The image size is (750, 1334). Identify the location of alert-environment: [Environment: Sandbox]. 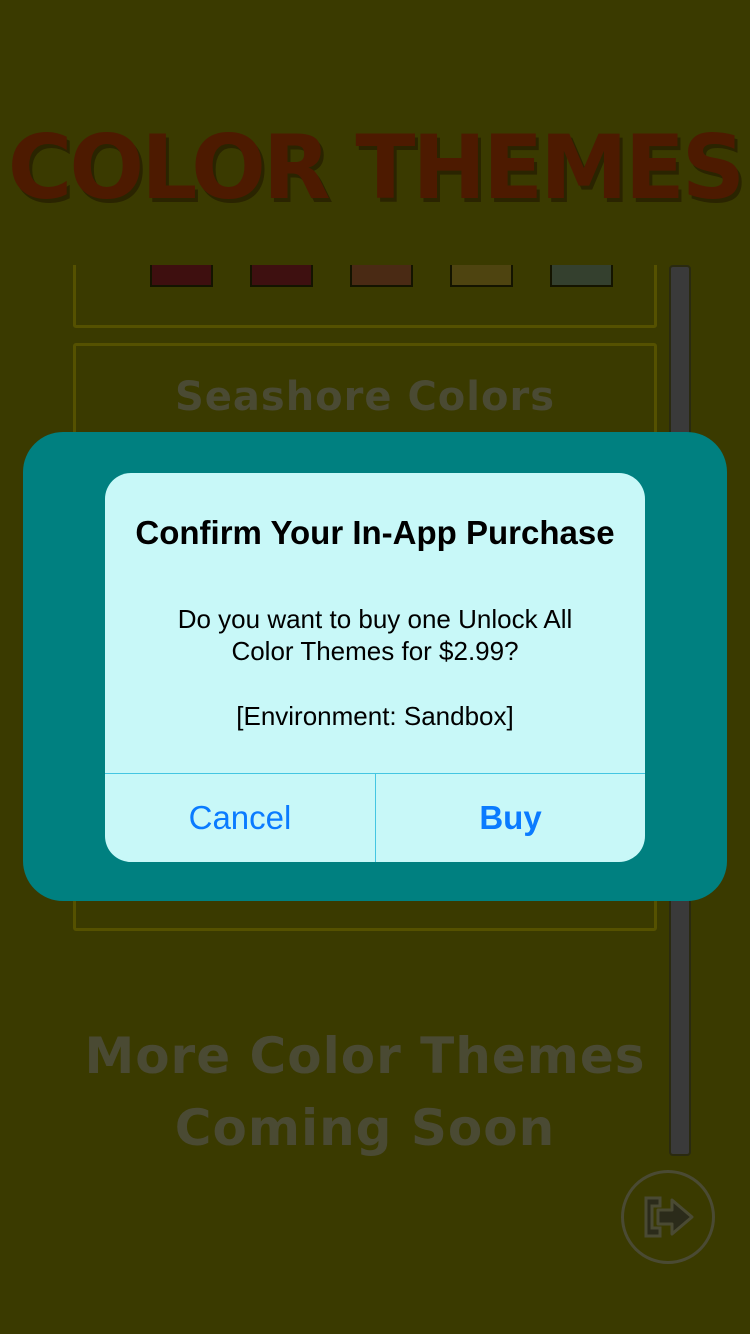
(375, 716).